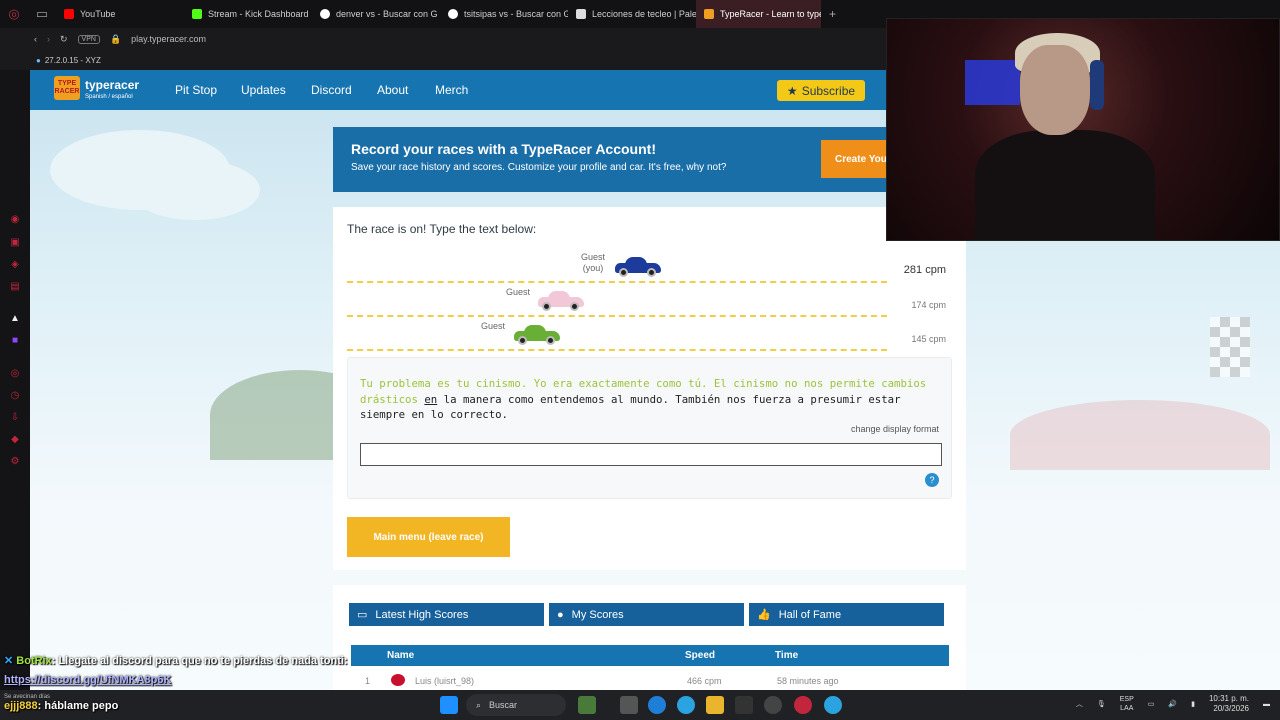 The height and width of the screenshot is (720, 1280). I want to click on page-icon, so click(581, 14).